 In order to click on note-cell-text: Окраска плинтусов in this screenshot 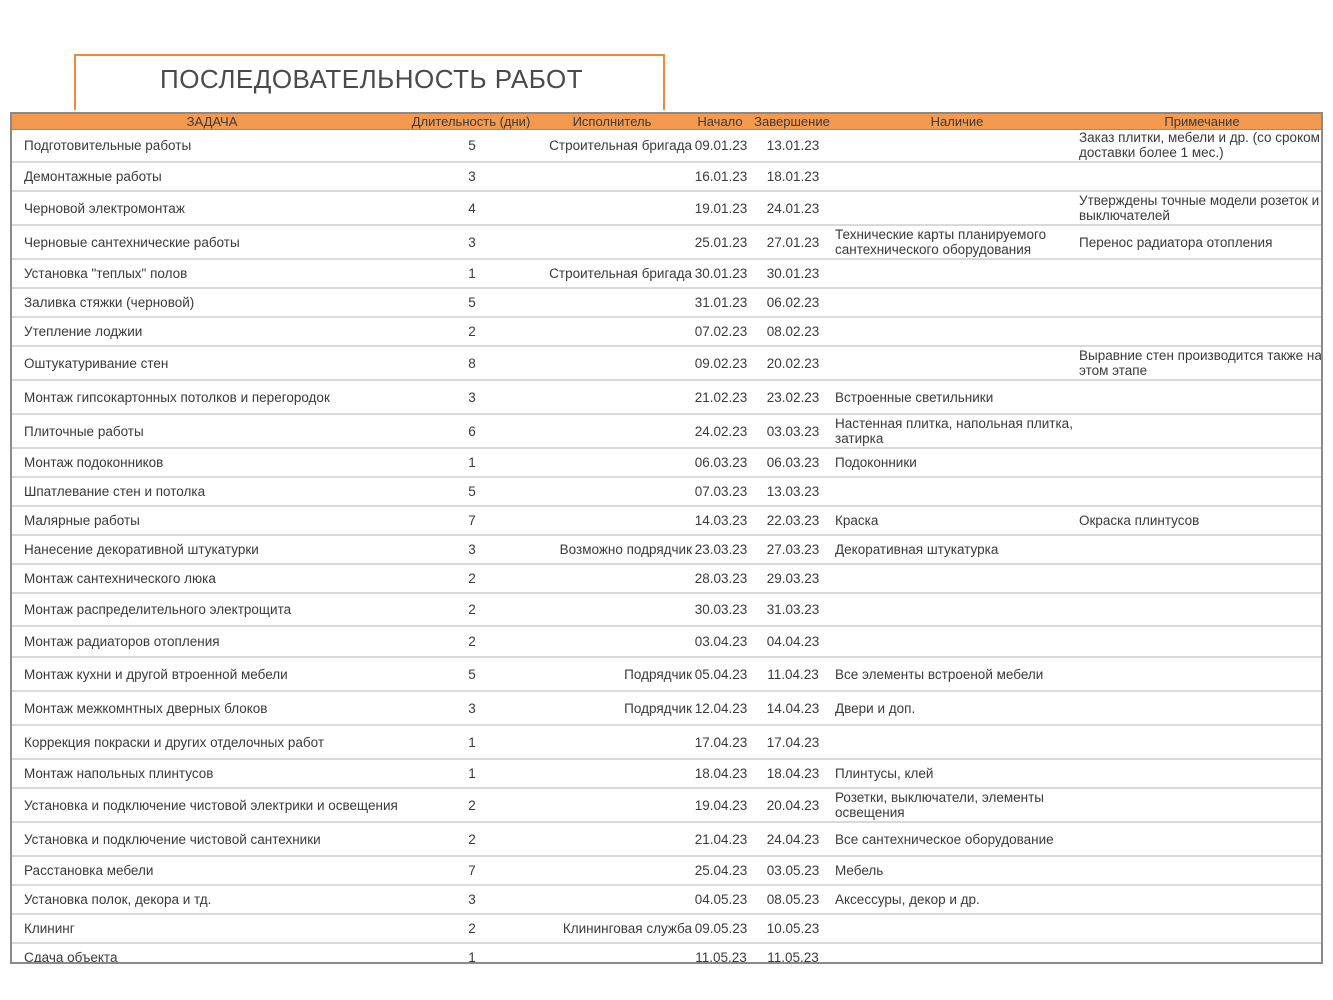, I will do `click(1139, 520)`.